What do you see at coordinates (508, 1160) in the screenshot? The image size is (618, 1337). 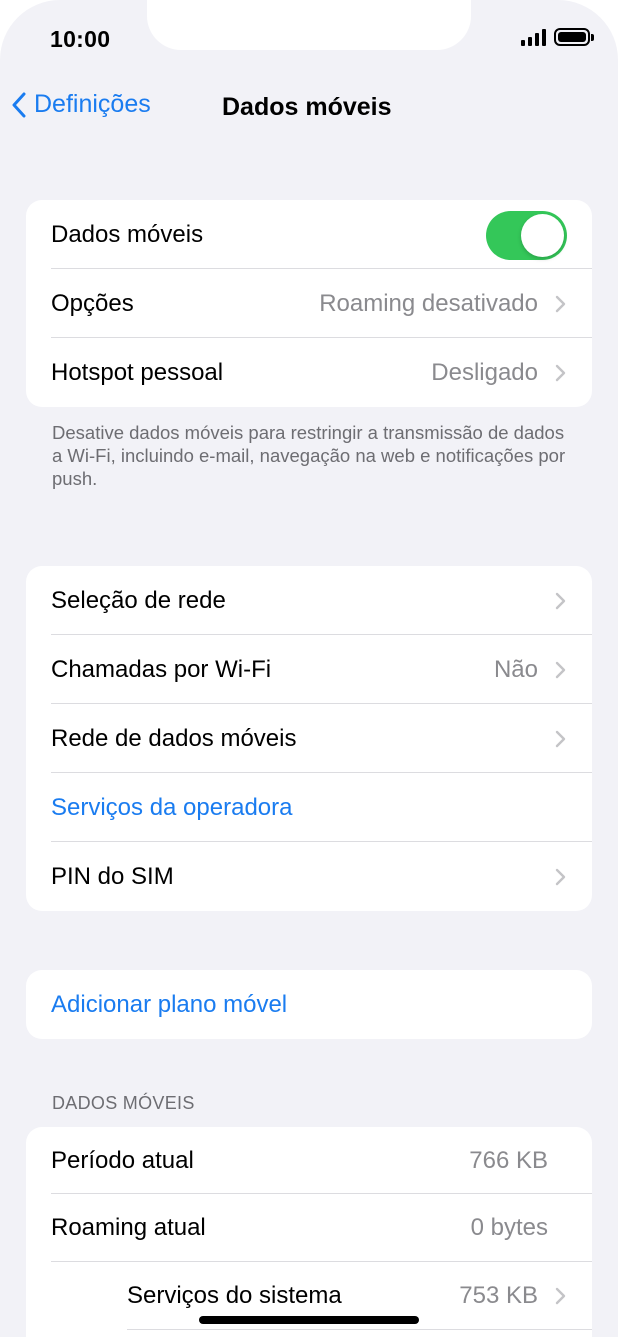 I see `current-period-value: 766 KB` at bounding box center [508, 1160].